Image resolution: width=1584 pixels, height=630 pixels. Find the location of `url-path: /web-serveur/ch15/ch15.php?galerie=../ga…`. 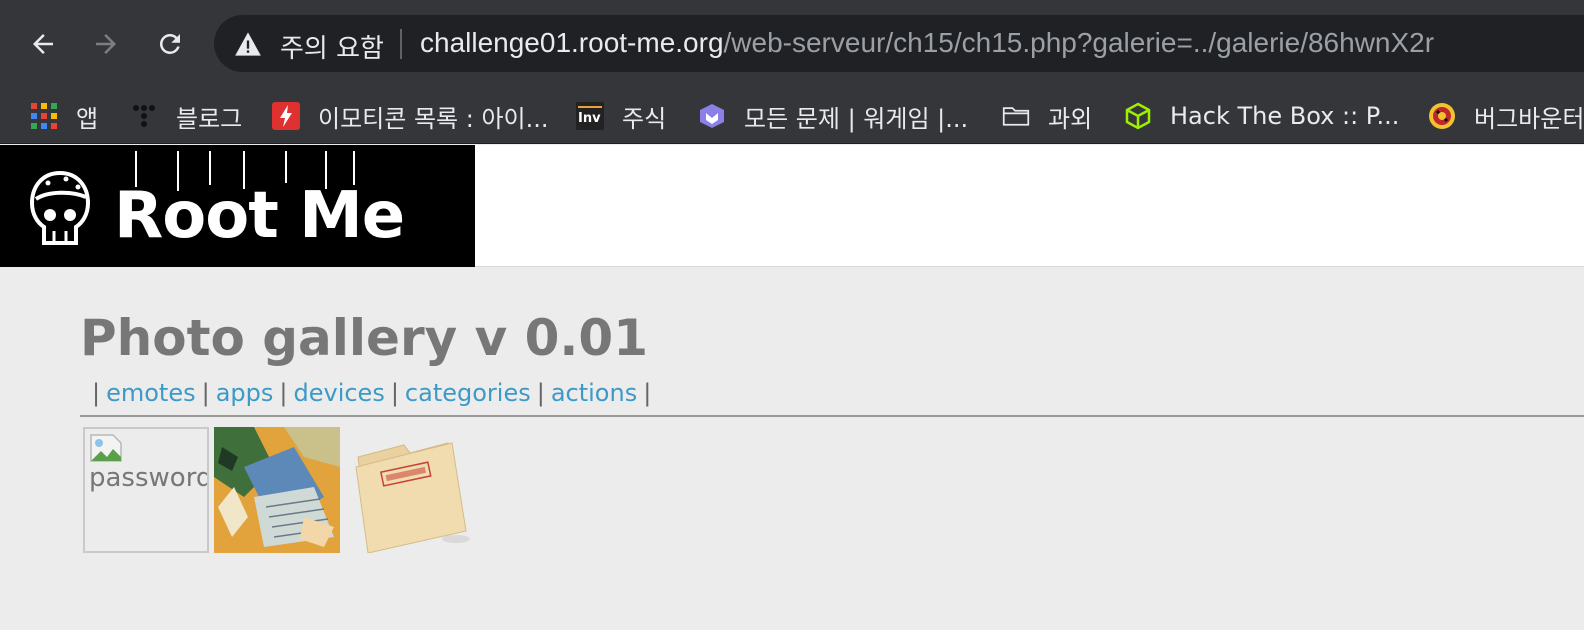

url-path: /web-serveur/ch15/ch15.php?galerie=../ga… is located at coordinates (1079, 42).